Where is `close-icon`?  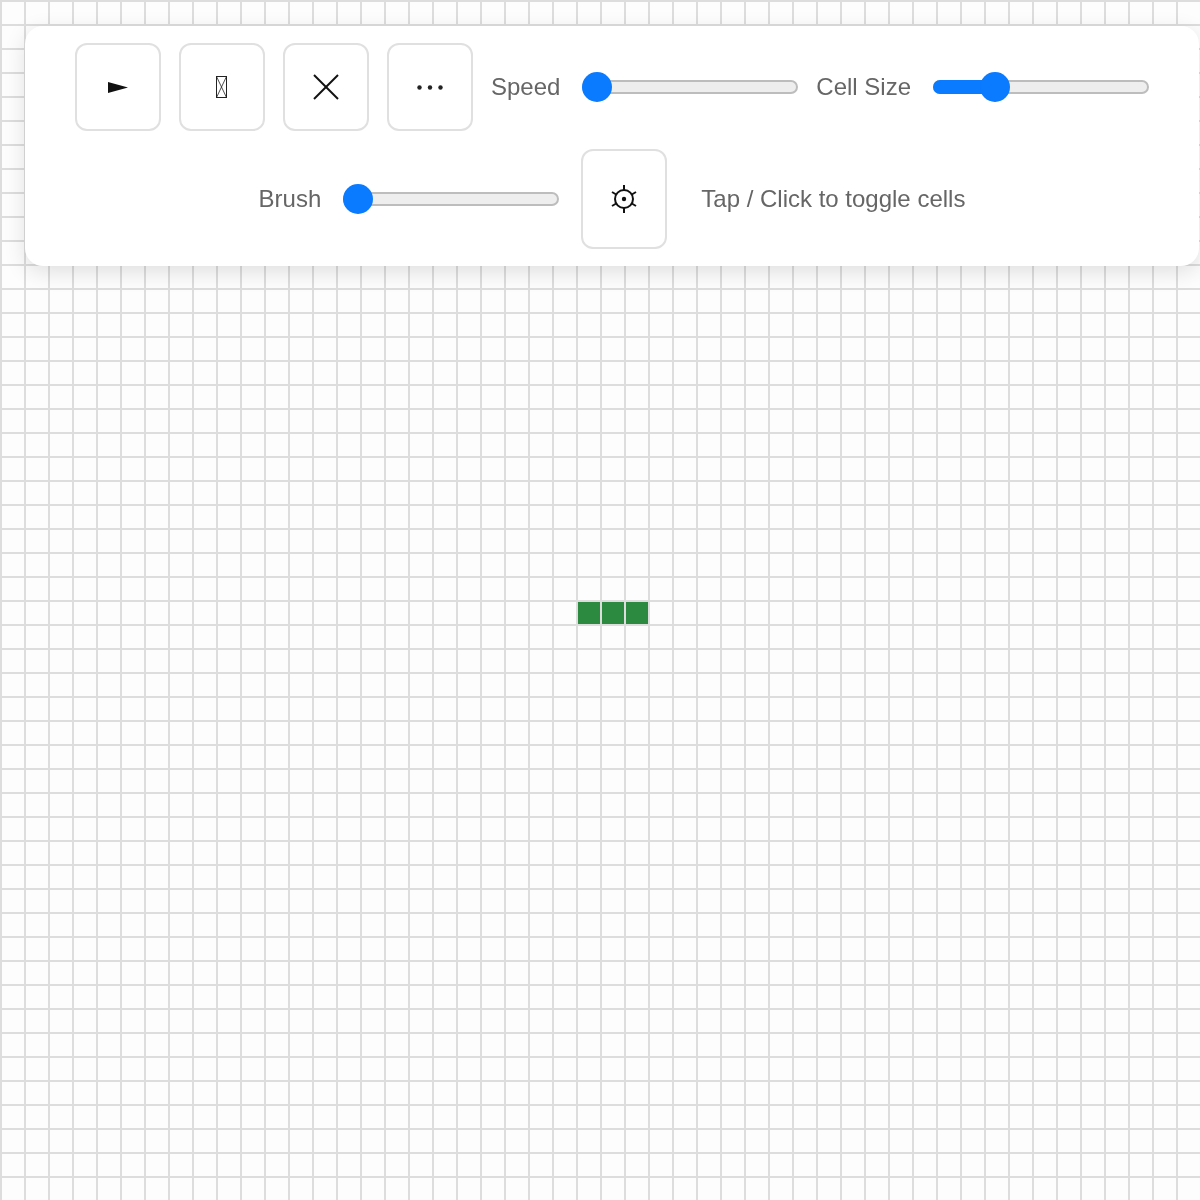 close-icon is located at coordinates (325, 87).